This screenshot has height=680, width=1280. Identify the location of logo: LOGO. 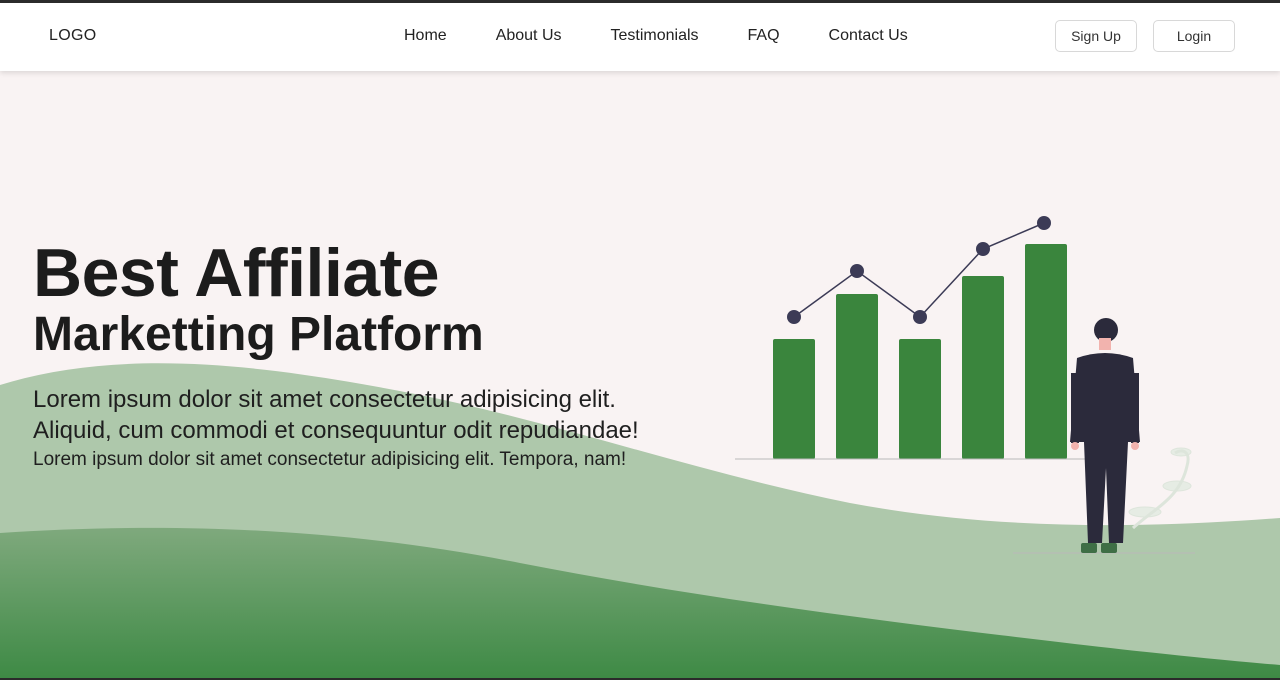
(72, 36).